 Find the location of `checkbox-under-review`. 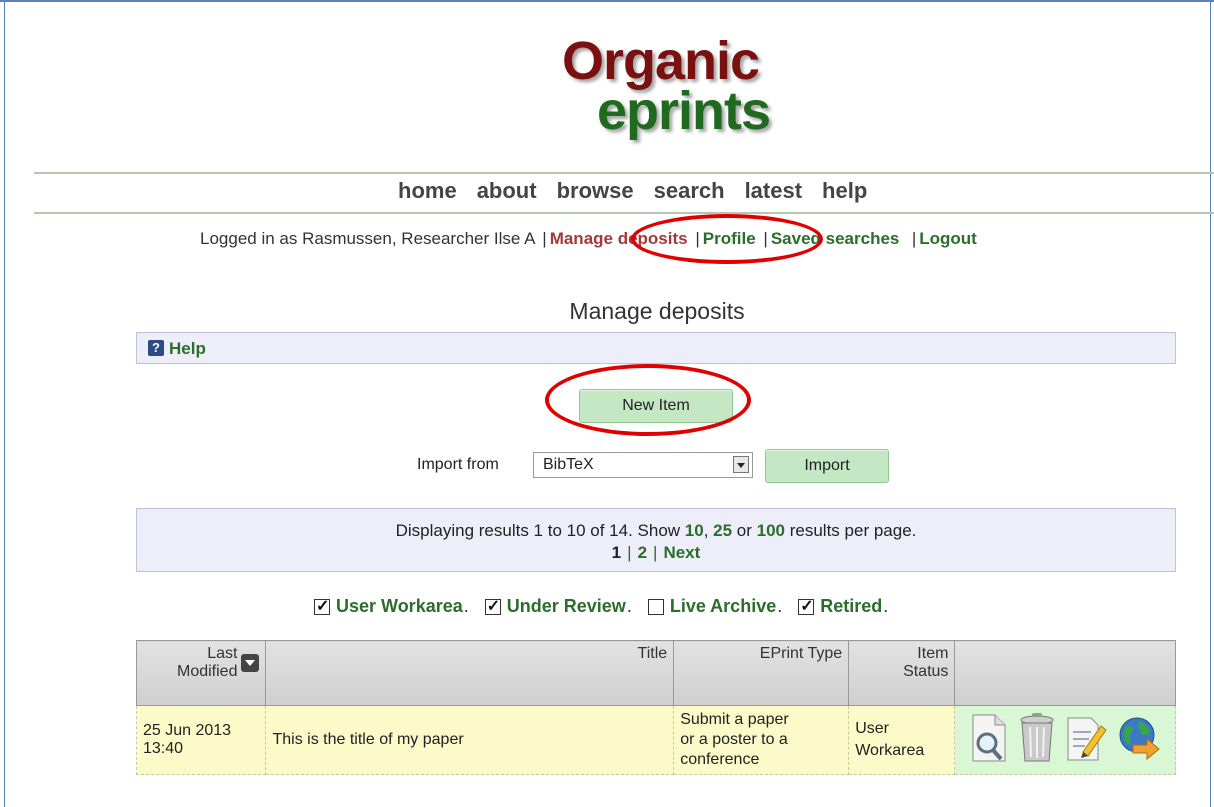

checkbox-under-review is located at coordinates (492, 606).